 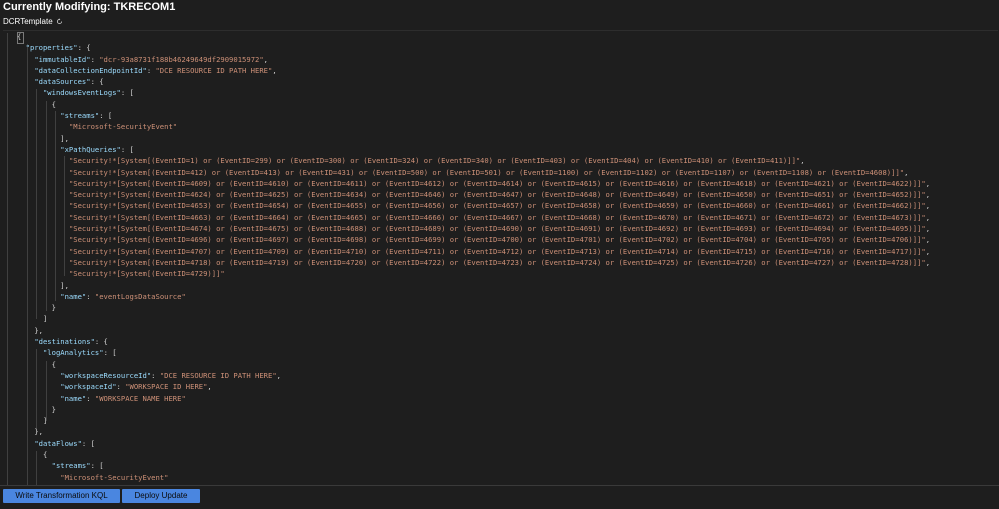 What do you see at coordinates (7, 259) in the screenshot?
I see `indent-guide` at bounding box center [7, 259].